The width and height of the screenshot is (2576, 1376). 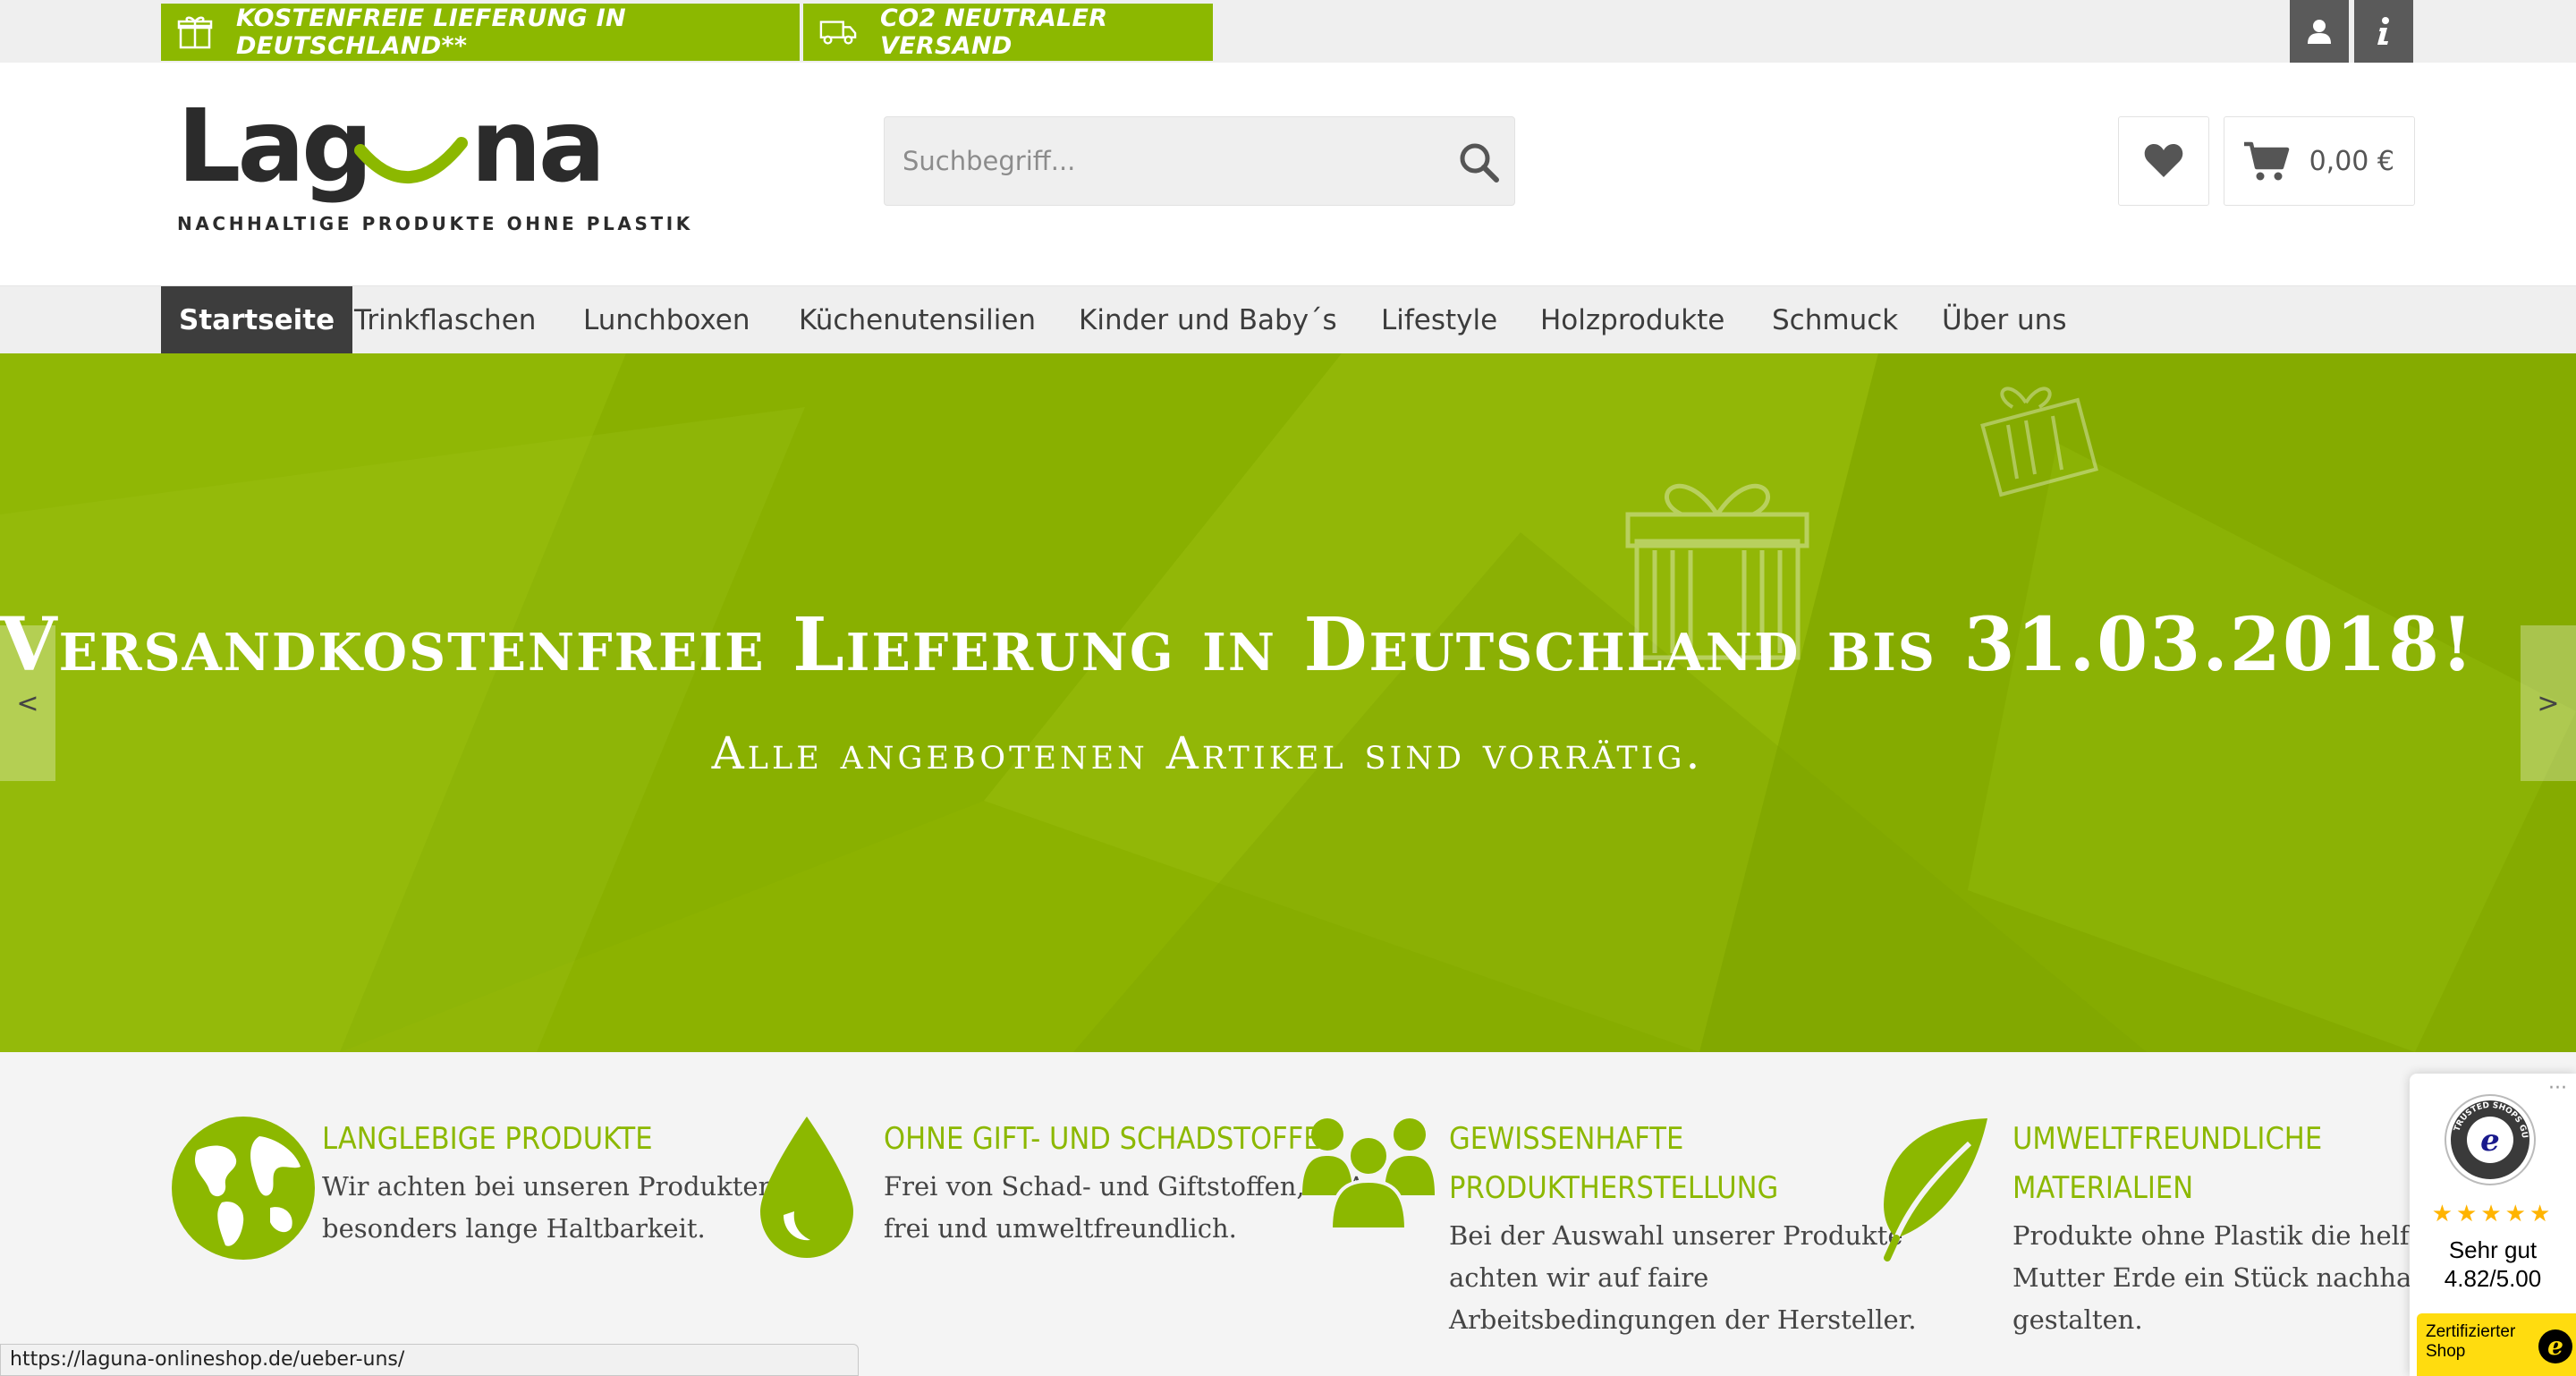 I want to click on feature-text: besonders lange Haltbarkeit., so click(x=514, y=1228).